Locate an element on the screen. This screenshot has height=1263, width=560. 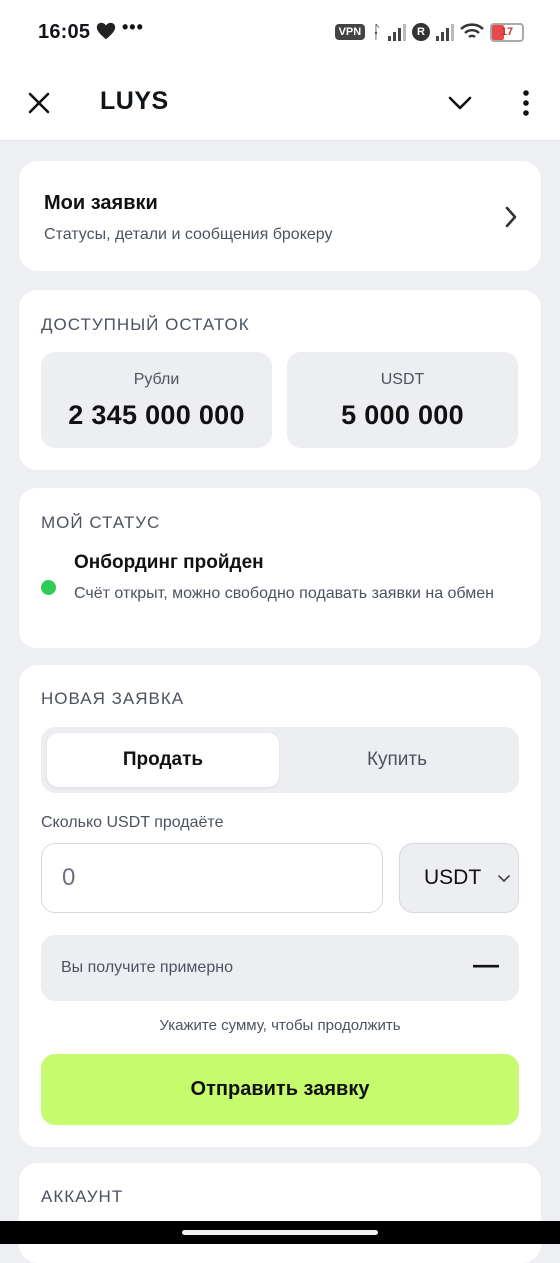
more-vertical-icon is located at coordinates (526, 103).